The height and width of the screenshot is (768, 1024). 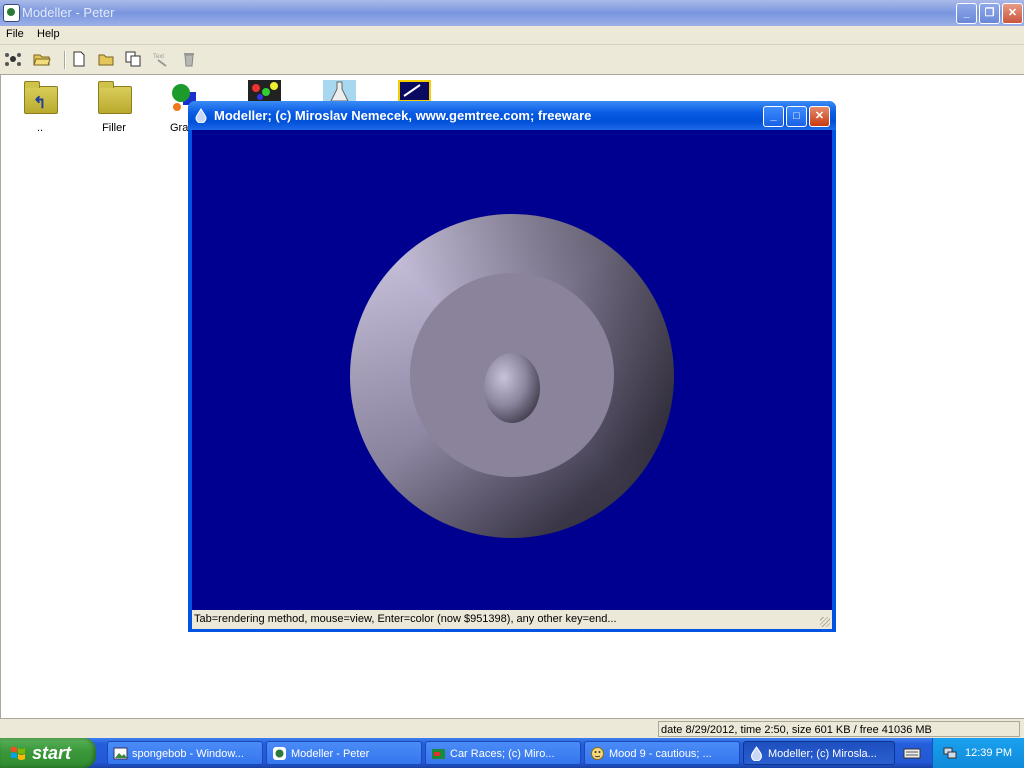 What do you see at coordinates (13, 59) in the screenshot?
I see `network-icon` at bounding box center [13, 59].